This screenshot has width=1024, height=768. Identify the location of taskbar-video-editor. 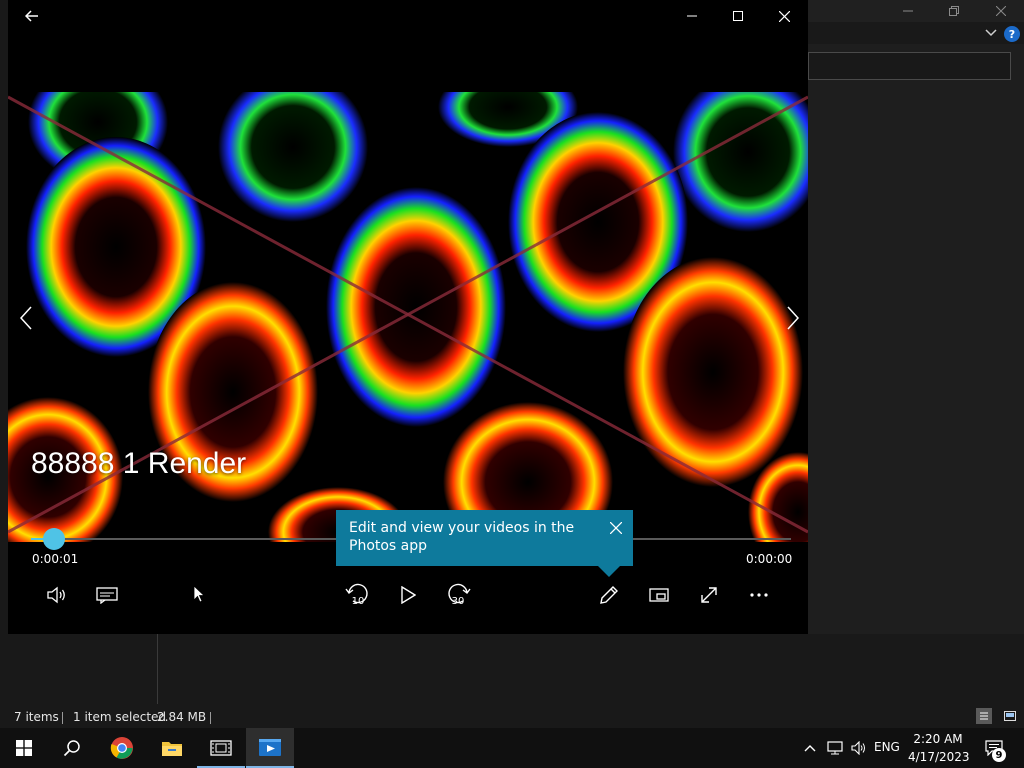
(221, 748).